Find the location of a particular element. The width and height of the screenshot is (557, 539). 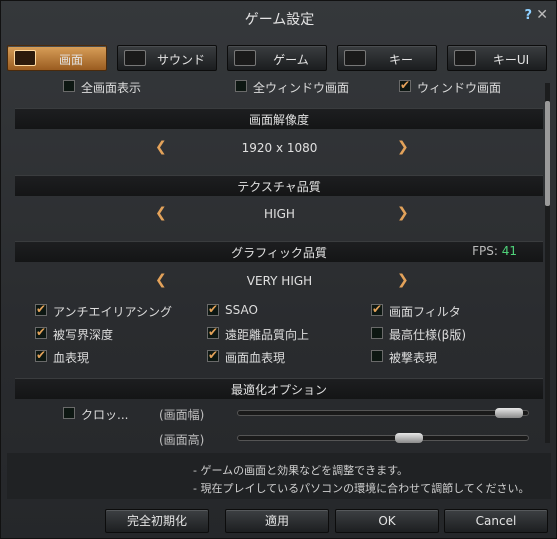

window-title: ゲーム設定 is located at coordinates (279, 20).